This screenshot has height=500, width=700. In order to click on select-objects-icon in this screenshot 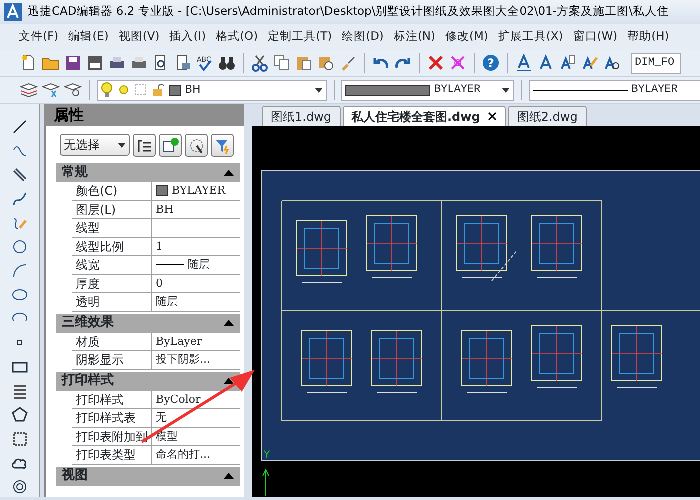, I will do `click(197, 145)`.